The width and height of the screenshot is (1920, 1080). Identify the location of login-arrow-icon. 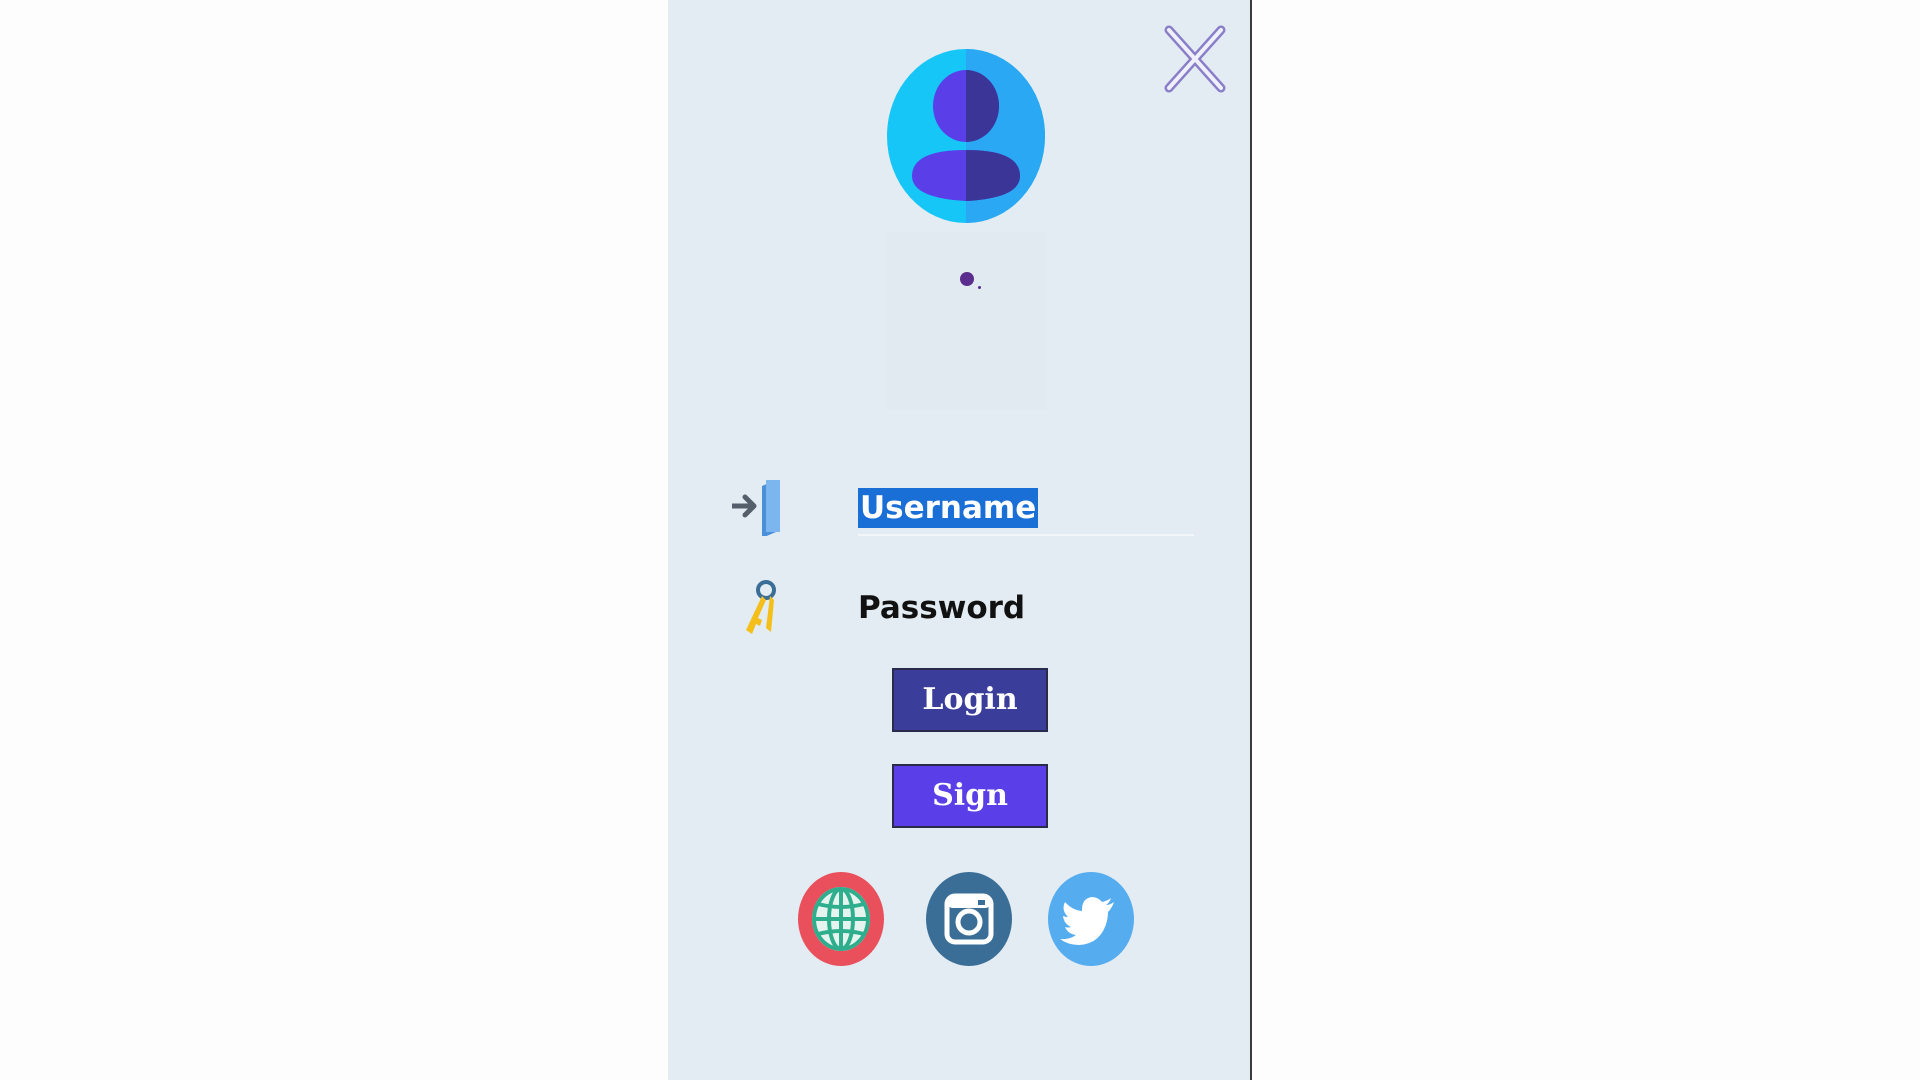
(756, 508).